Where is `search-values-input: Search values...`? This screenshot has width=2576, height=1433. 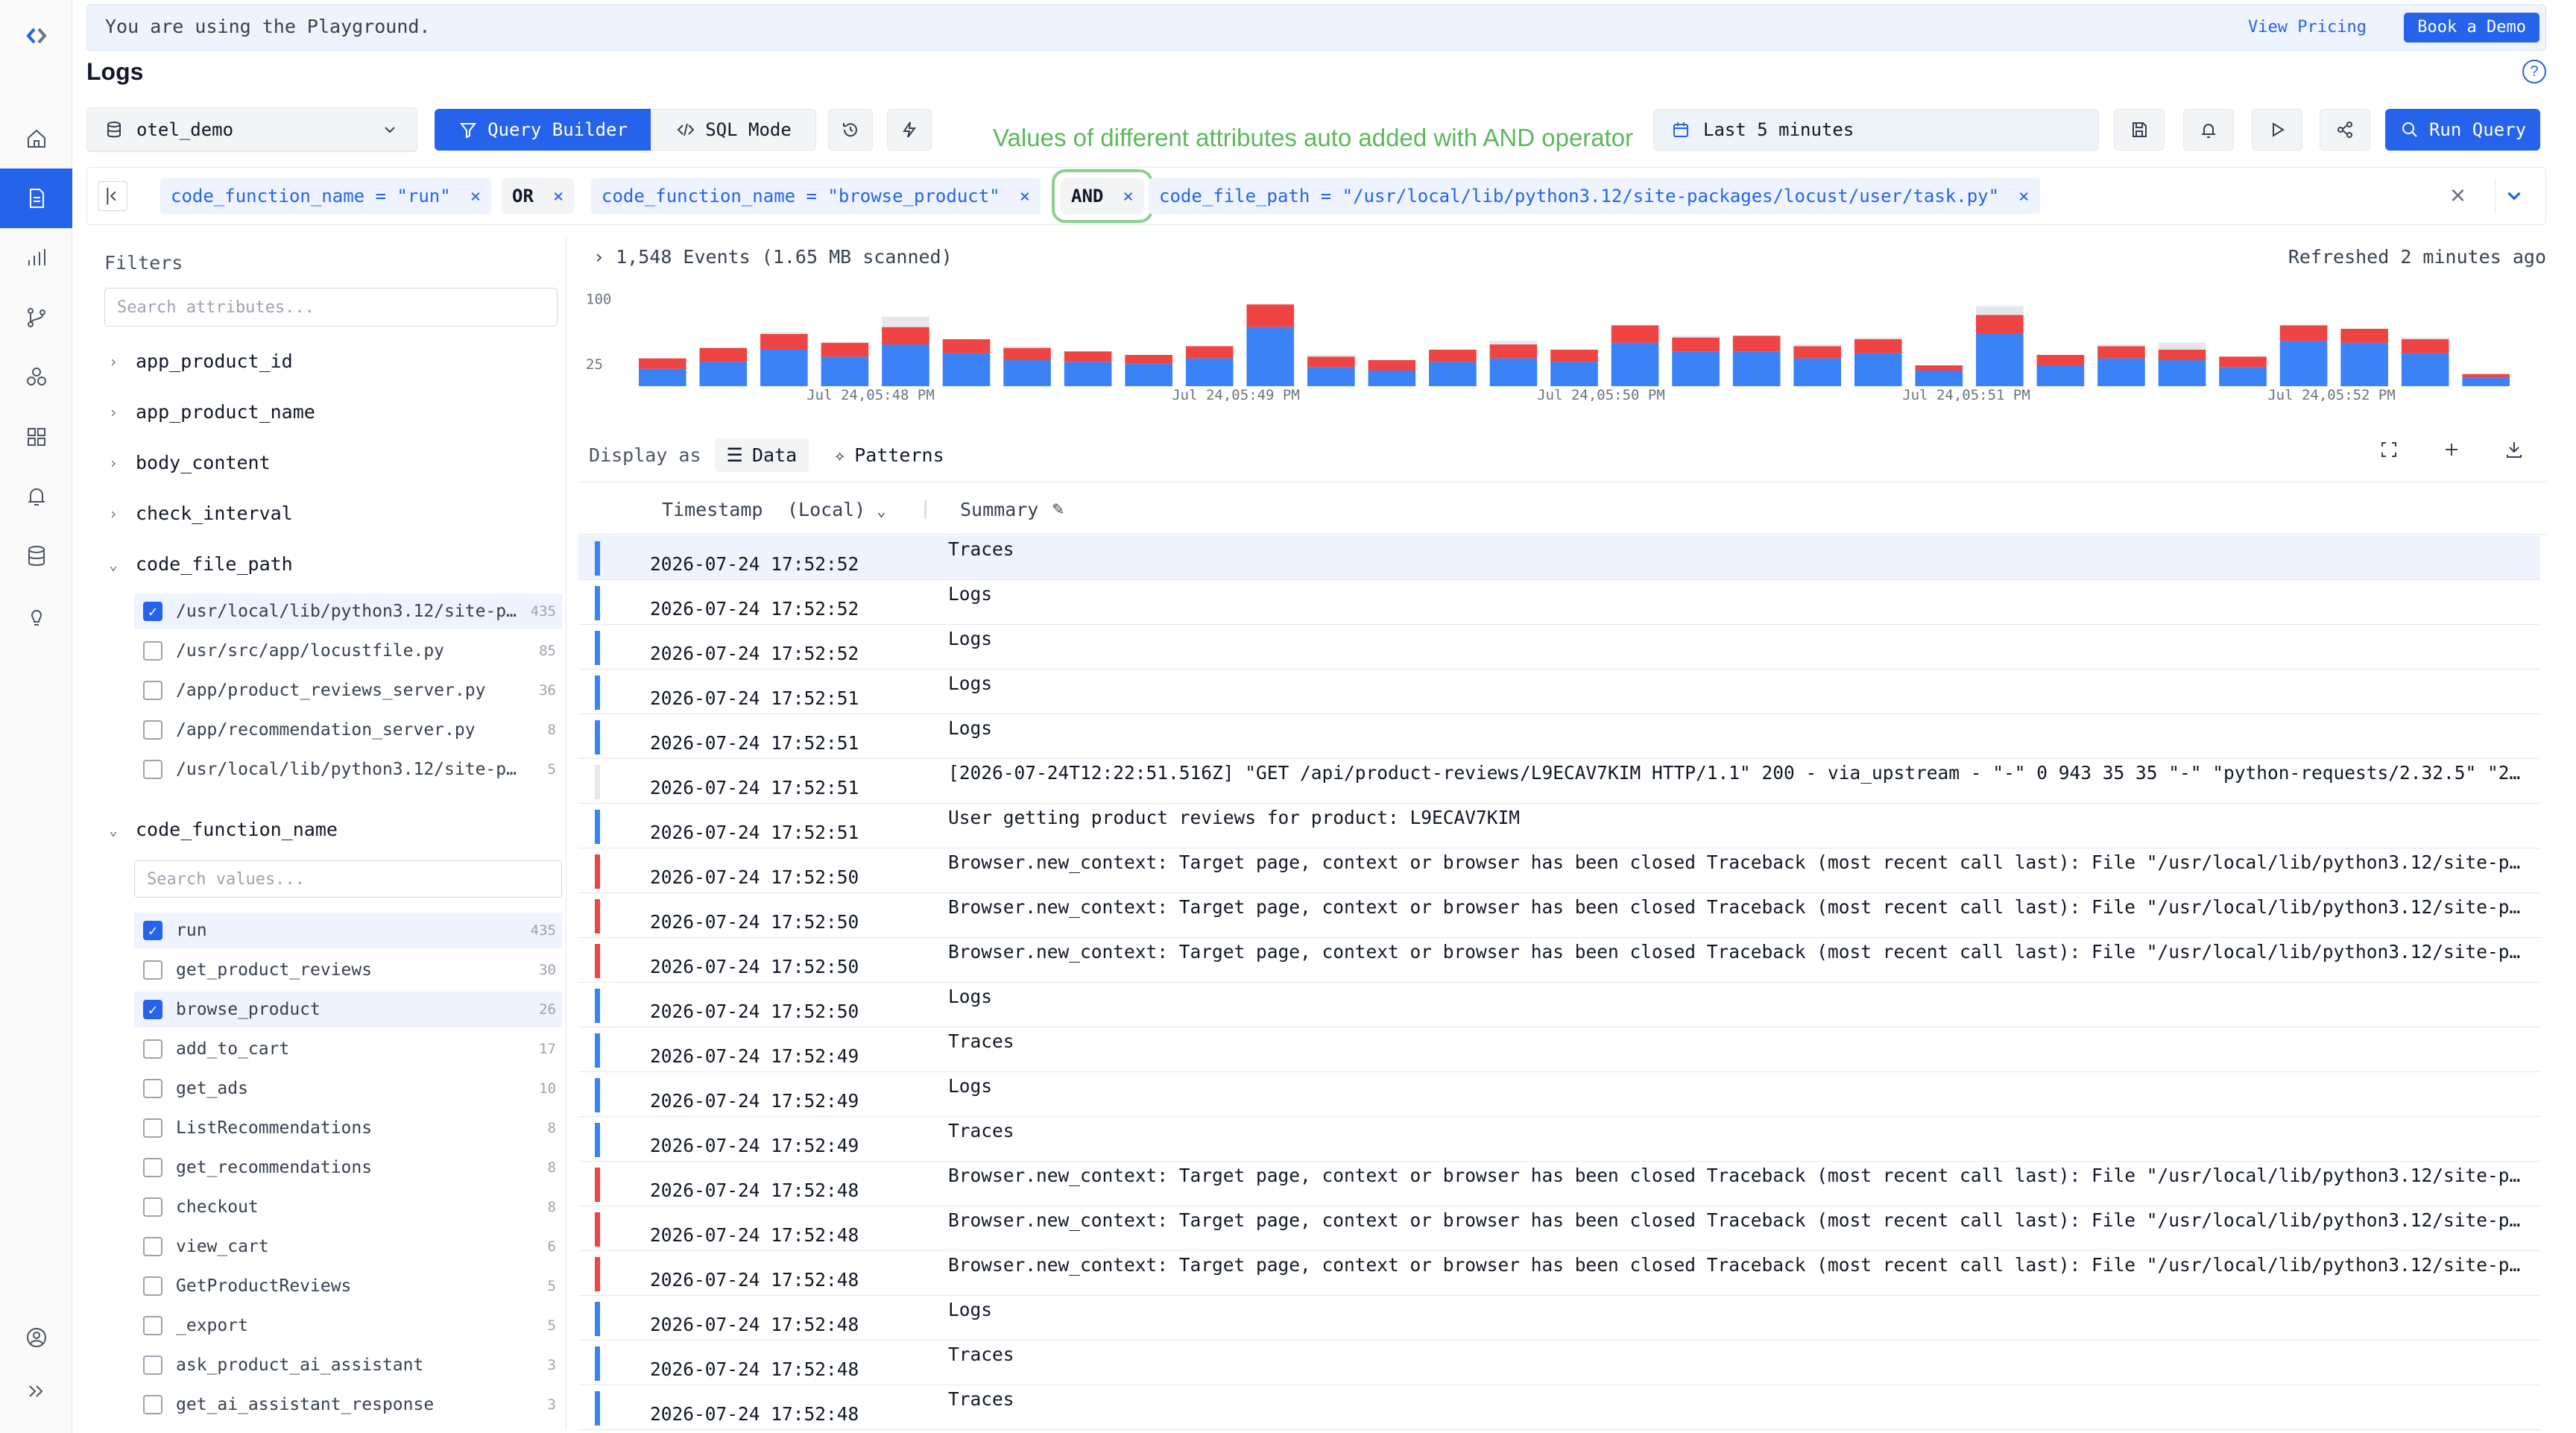
search-values-input: Search values... is located at coordinates (348, 879).